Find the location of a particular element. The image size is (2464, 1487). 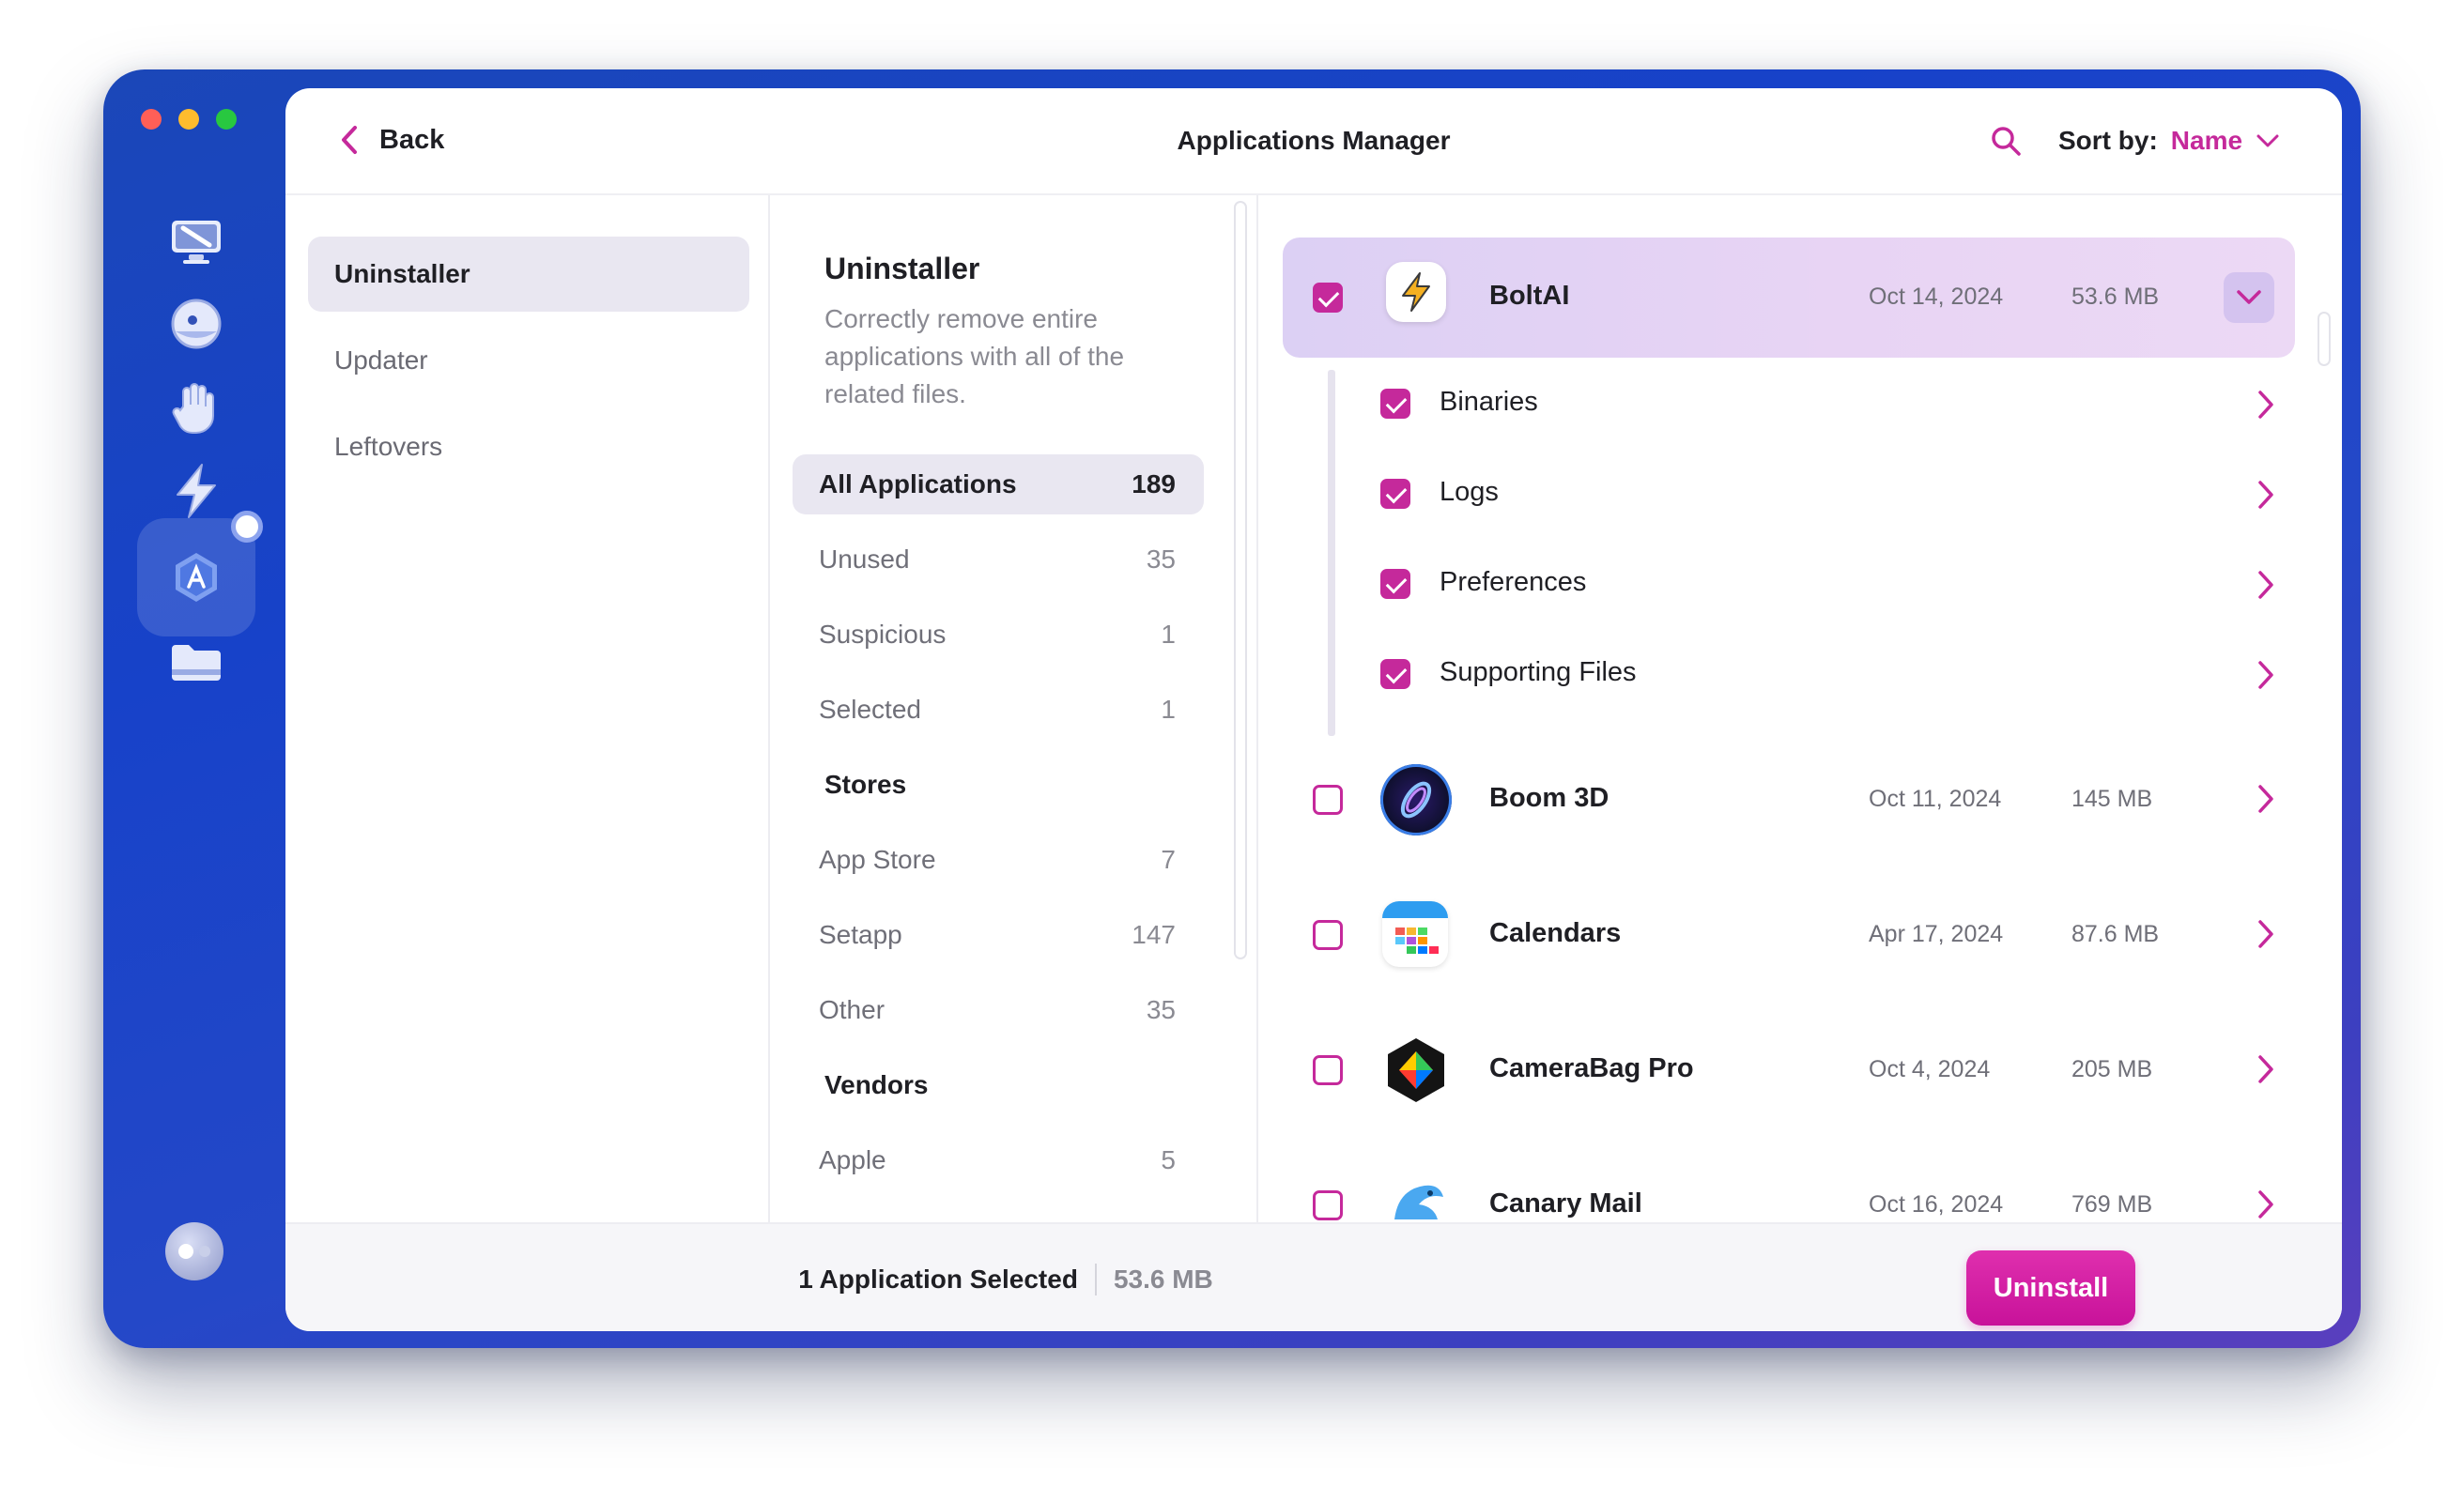

globe-shield-icon is located at coordinates (196, 324).